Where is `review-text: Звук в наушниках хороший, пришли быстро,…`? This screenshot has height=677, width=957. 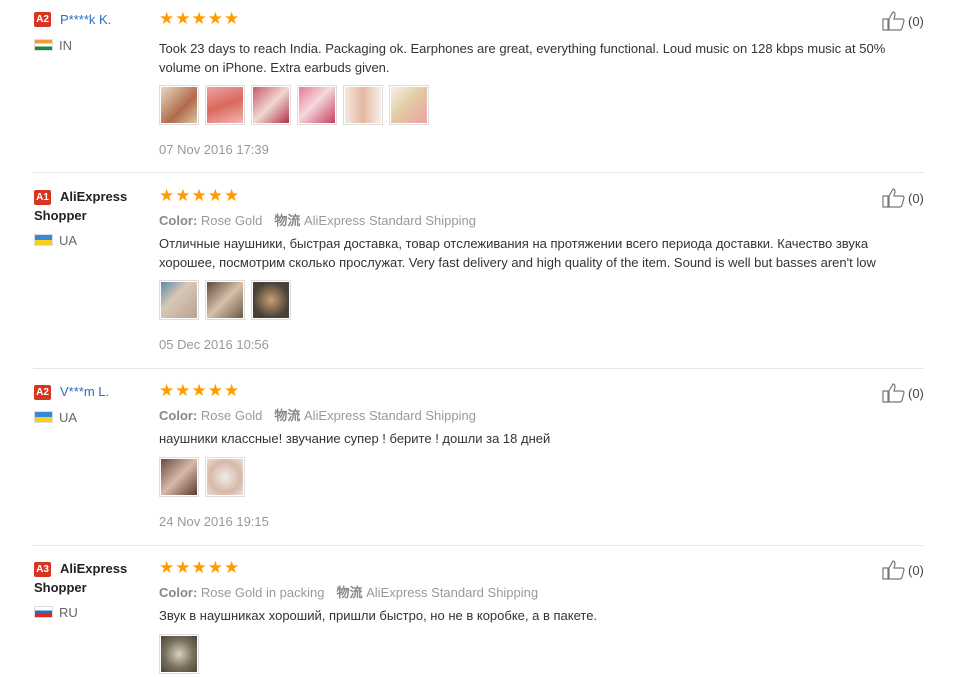
review-text: Звук в наушниках хороший, пришли быстро,… is located at coordinates (378, 615).